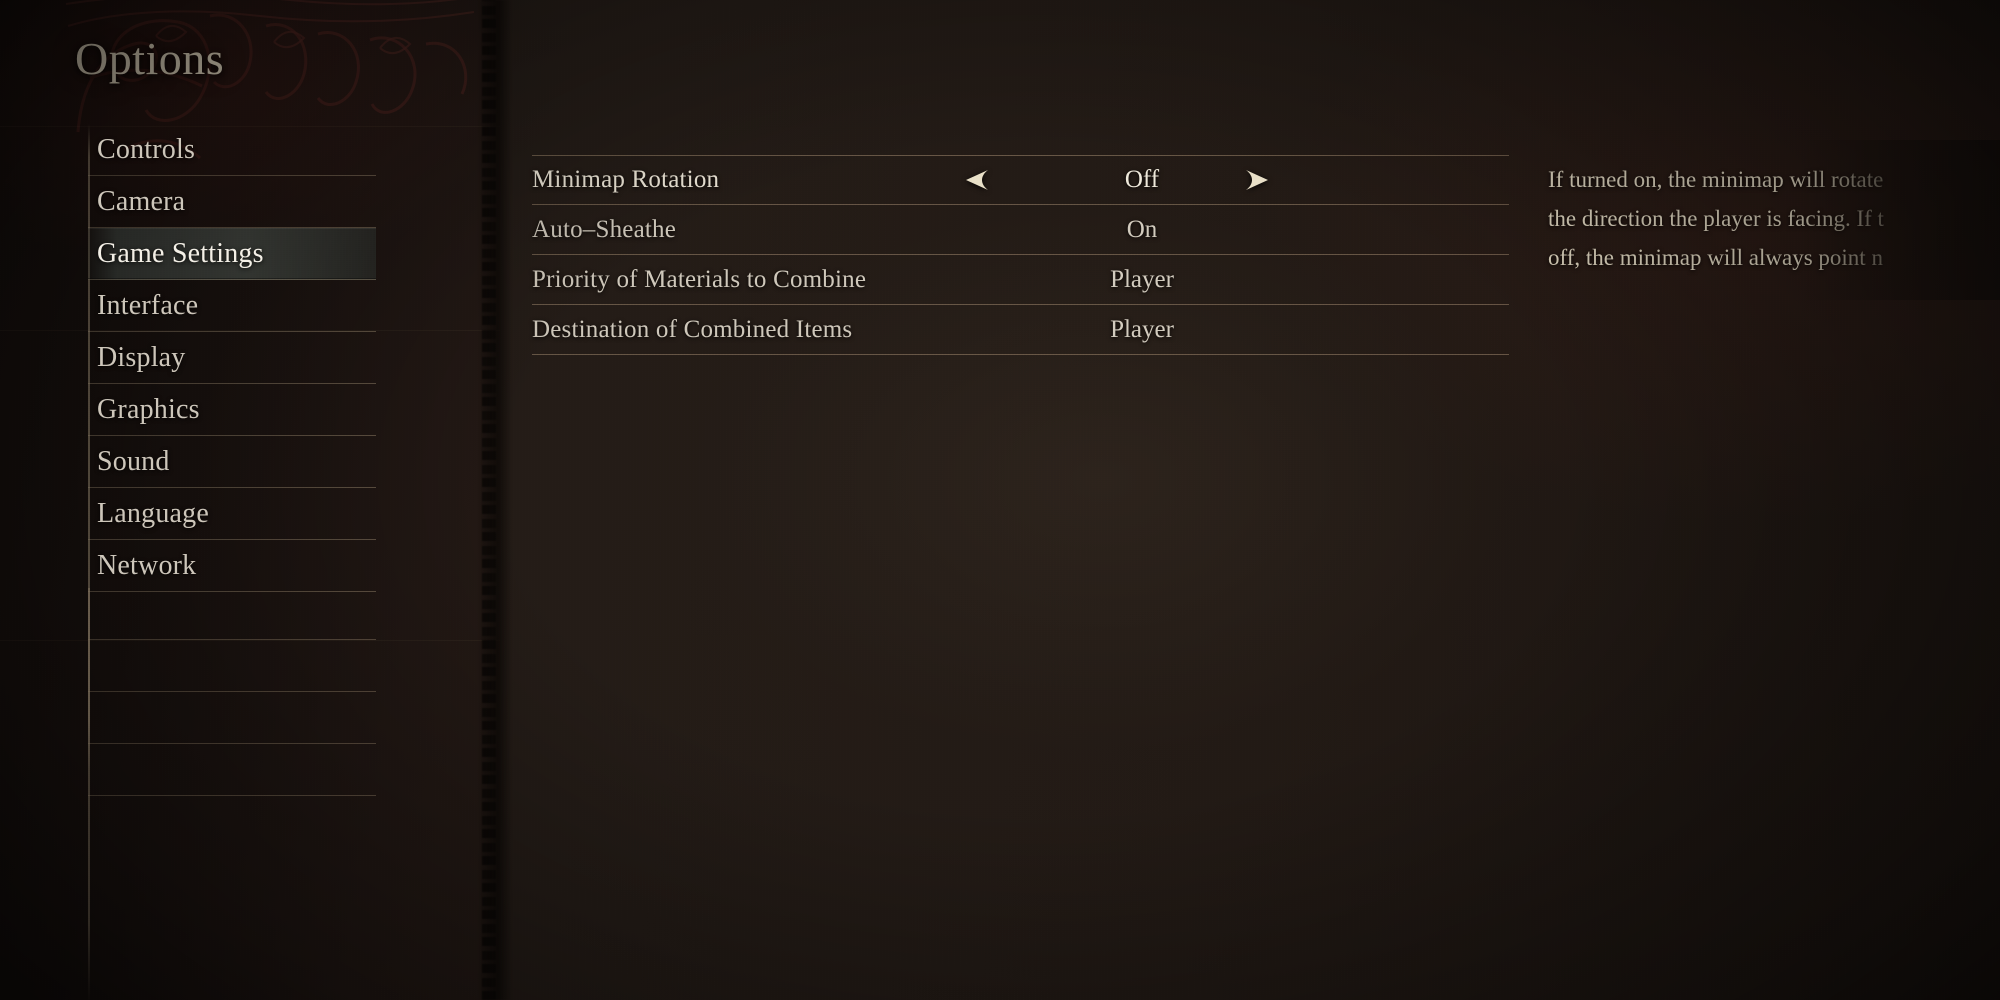  I want to click on sidebar-item-controls: Controls, so click(232, 150).